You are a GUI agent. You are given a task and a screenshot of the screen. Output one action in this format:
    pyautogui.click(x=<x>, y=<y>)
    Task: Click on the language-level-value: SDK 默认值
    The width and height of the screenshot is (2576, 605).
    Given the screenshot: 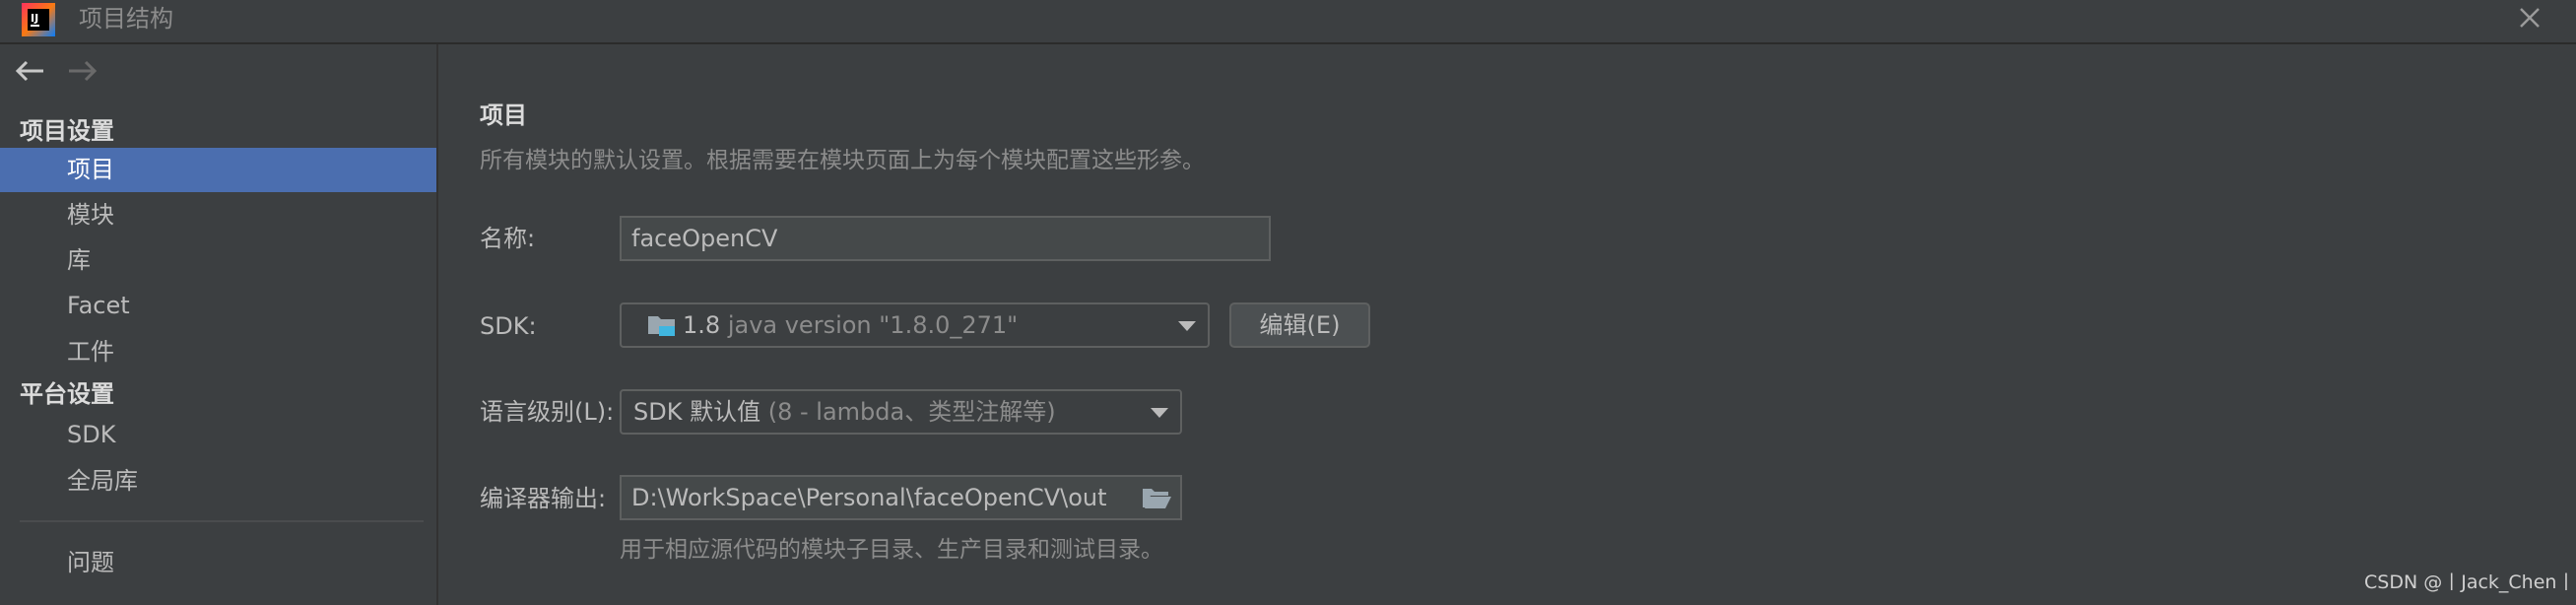 What is the action you would take?
    pyautogui.click(x=697, y=412)
    